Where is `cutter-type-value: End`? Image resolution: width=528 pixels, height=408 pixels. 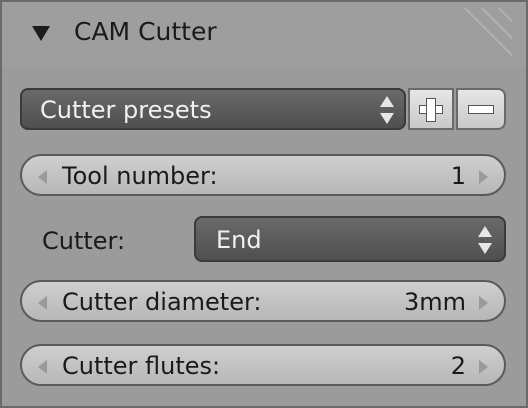 cutter-type-value: End is located at coordinates (239, 240).